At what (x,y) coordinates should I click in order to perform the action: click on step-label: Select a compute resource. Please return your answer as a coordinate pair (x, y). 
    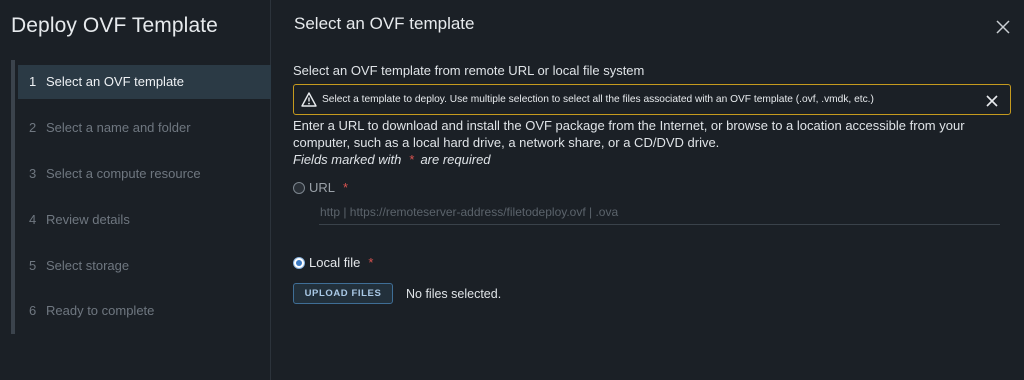
    Looking at the image, I should click on (123, 173).